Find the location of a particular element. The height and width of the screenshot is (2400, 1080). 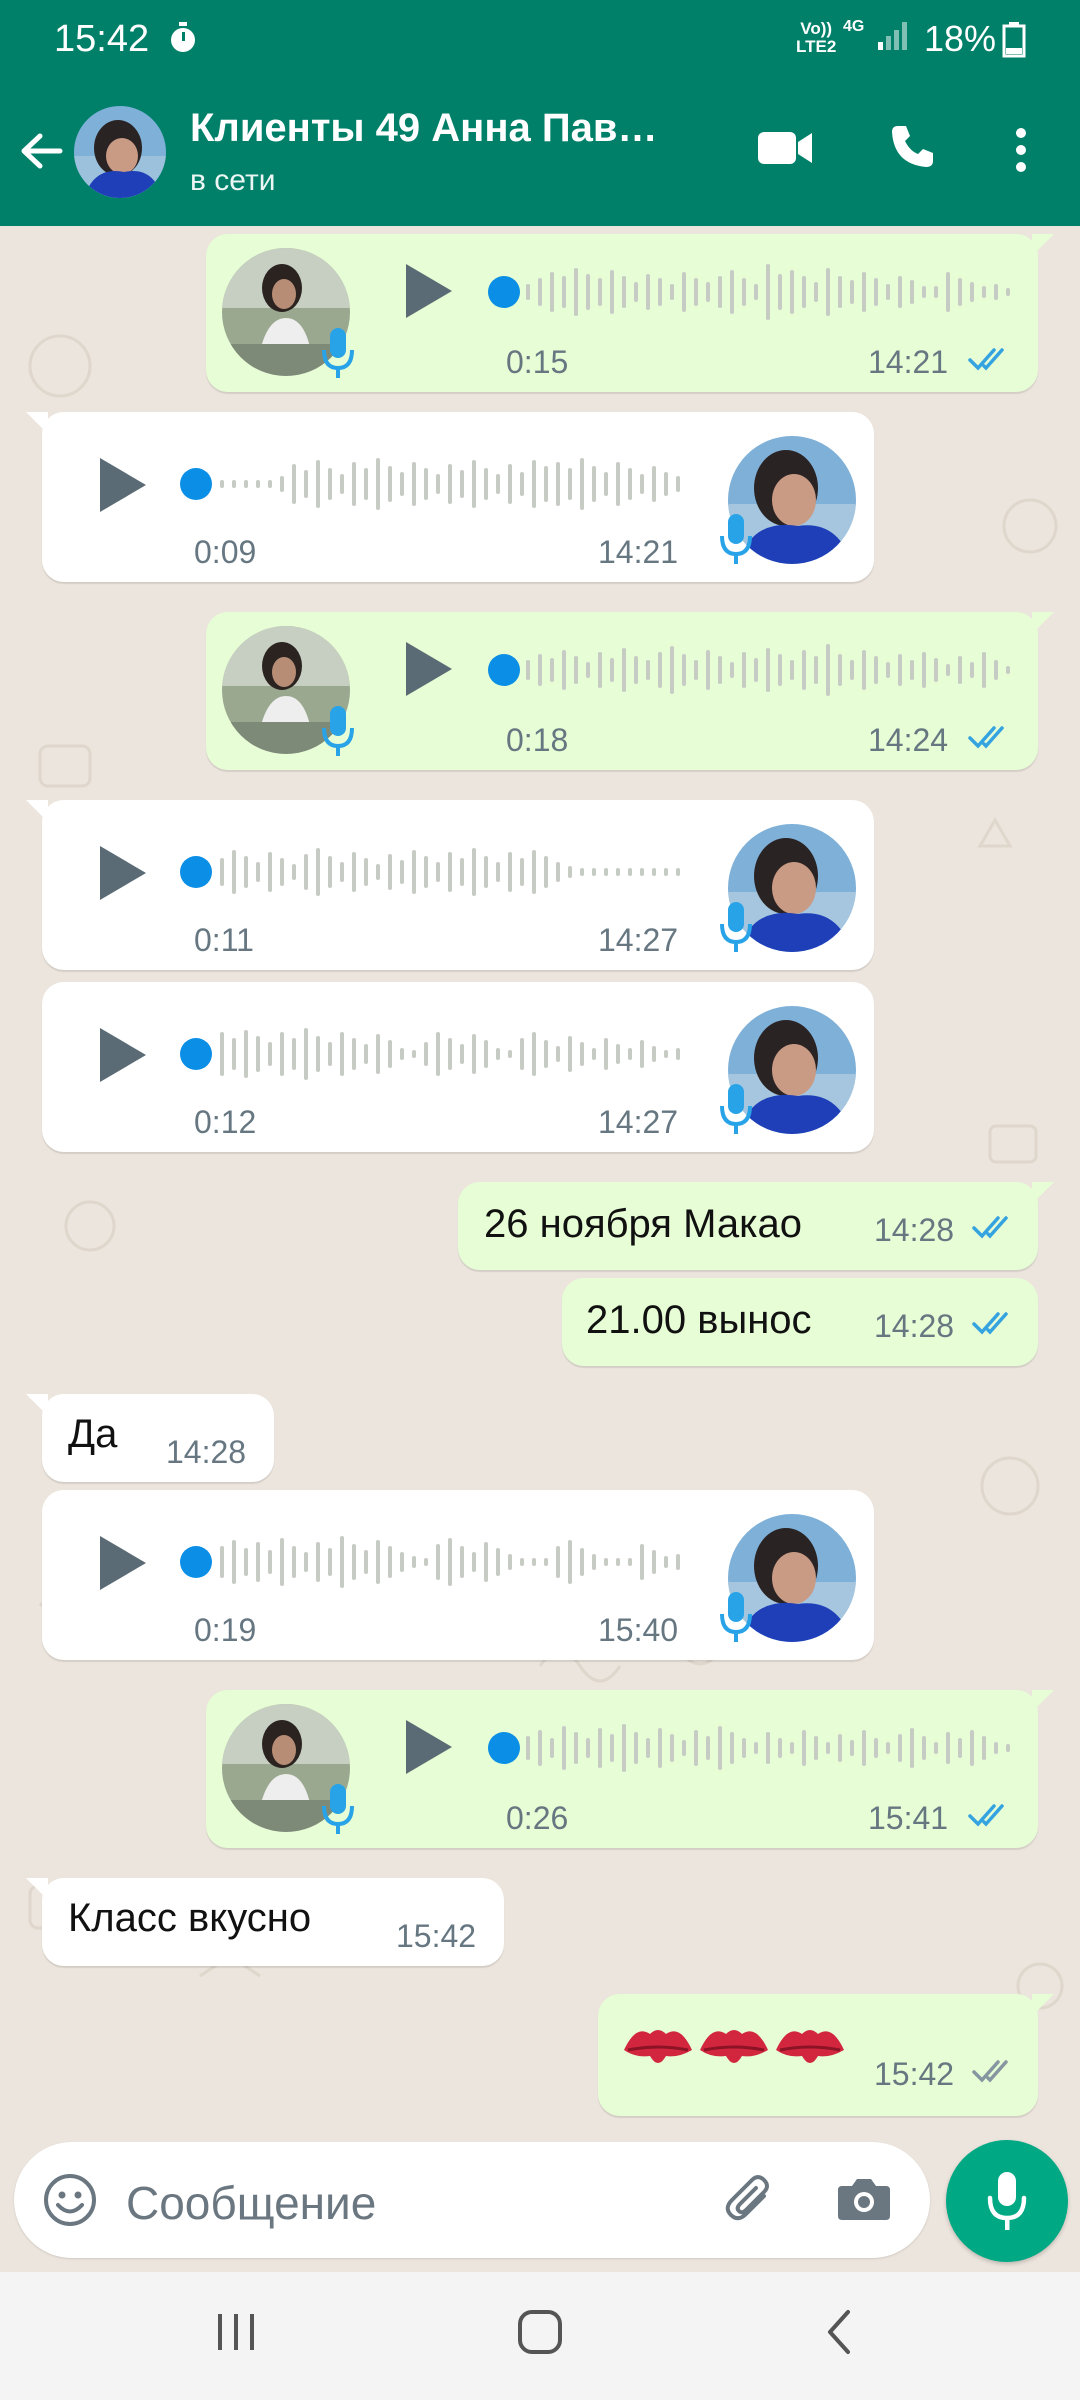

online-status: в сети is located at coordinates (233, 180).